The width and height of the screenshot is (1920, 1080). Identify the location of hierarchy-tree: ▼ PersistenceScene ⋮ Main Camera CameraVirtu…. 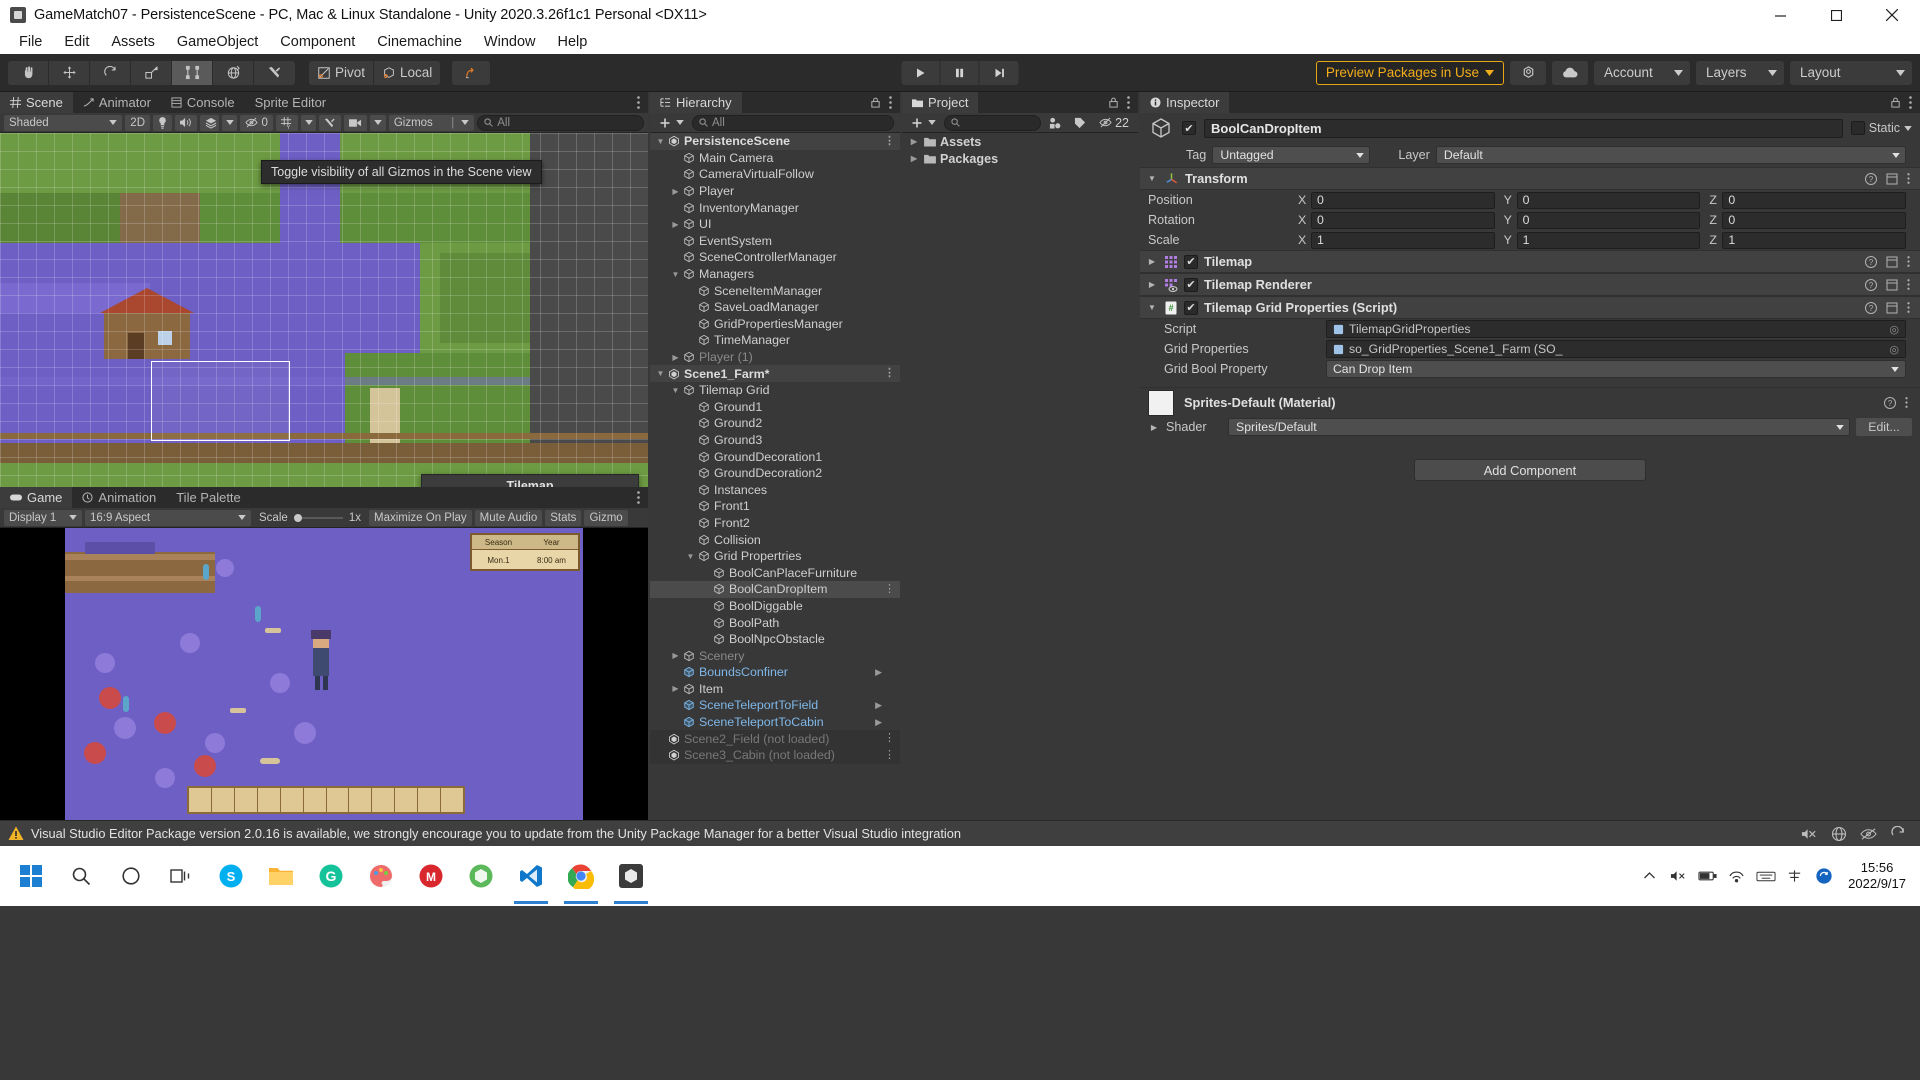
(775, 476).